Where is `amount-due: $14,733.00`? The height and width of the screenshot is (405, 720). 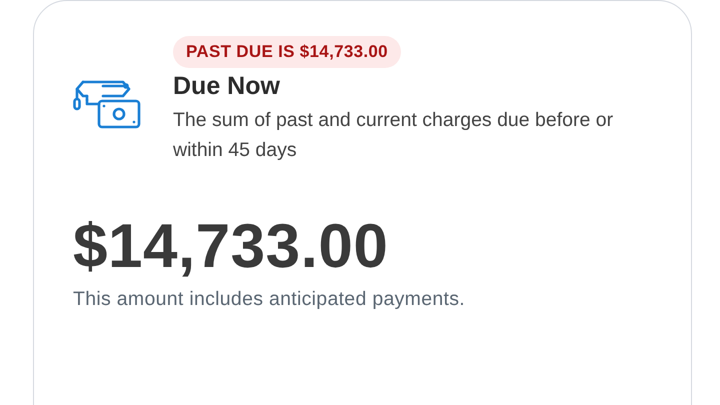
amount-due: $14,733.00 is located at coordinates (231, 246).